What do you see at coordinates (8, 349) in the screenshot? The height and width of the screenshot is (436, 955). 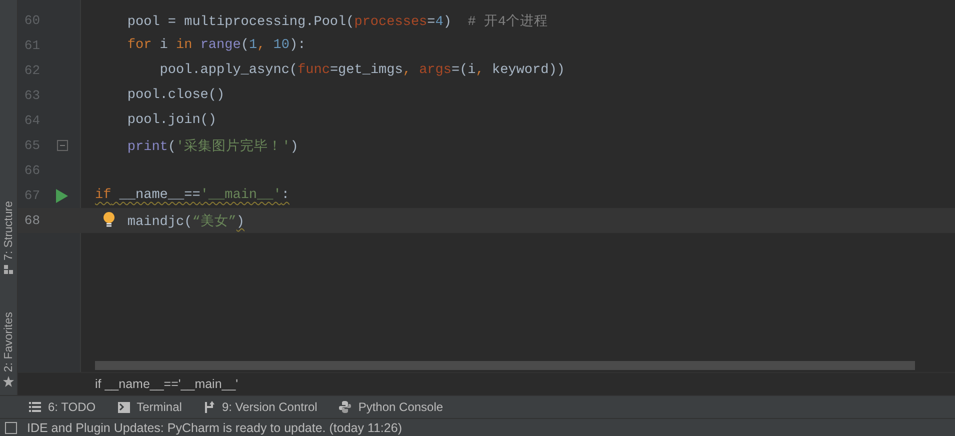 I see `tool-window-tab: 2: Favorites` at bounding box center [8, 349].